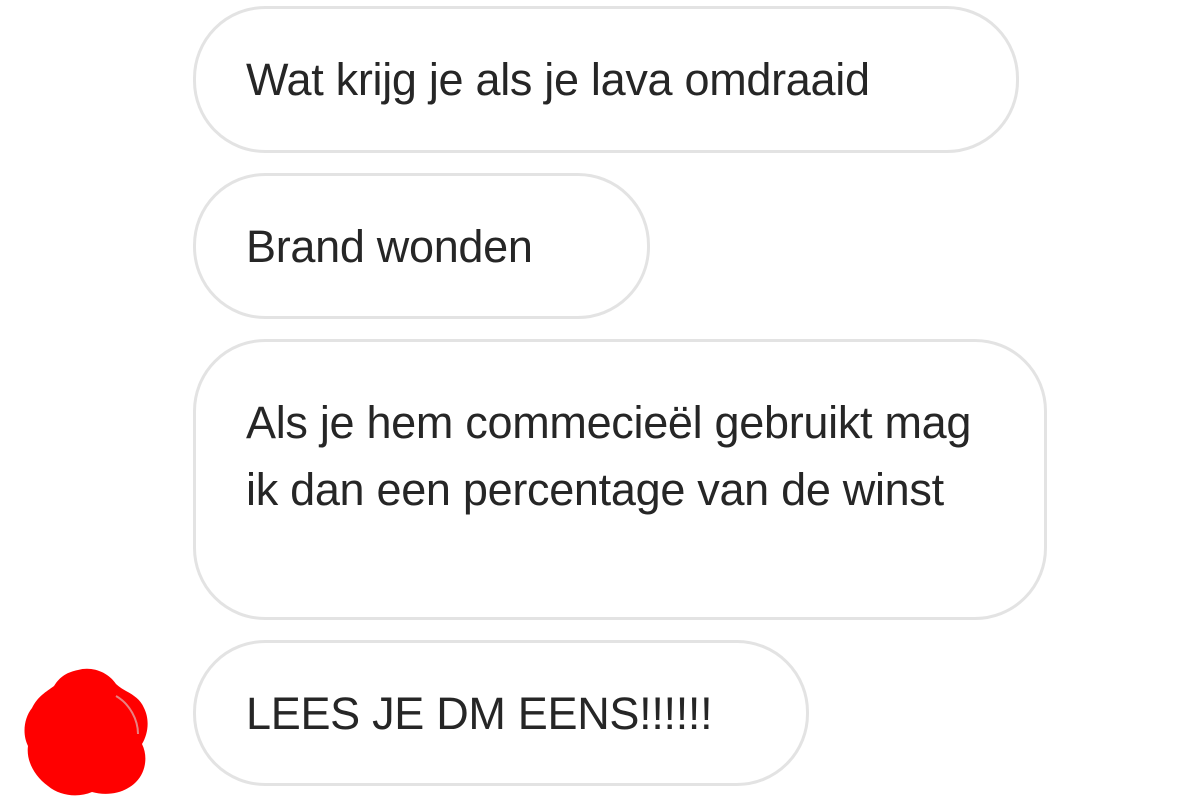 This screenshot has height=803, width=1200. What do you see at coordinates (389, 246) in the screenshot?
I see `message-text: Brand wonden` at bounding box center [389, 246].